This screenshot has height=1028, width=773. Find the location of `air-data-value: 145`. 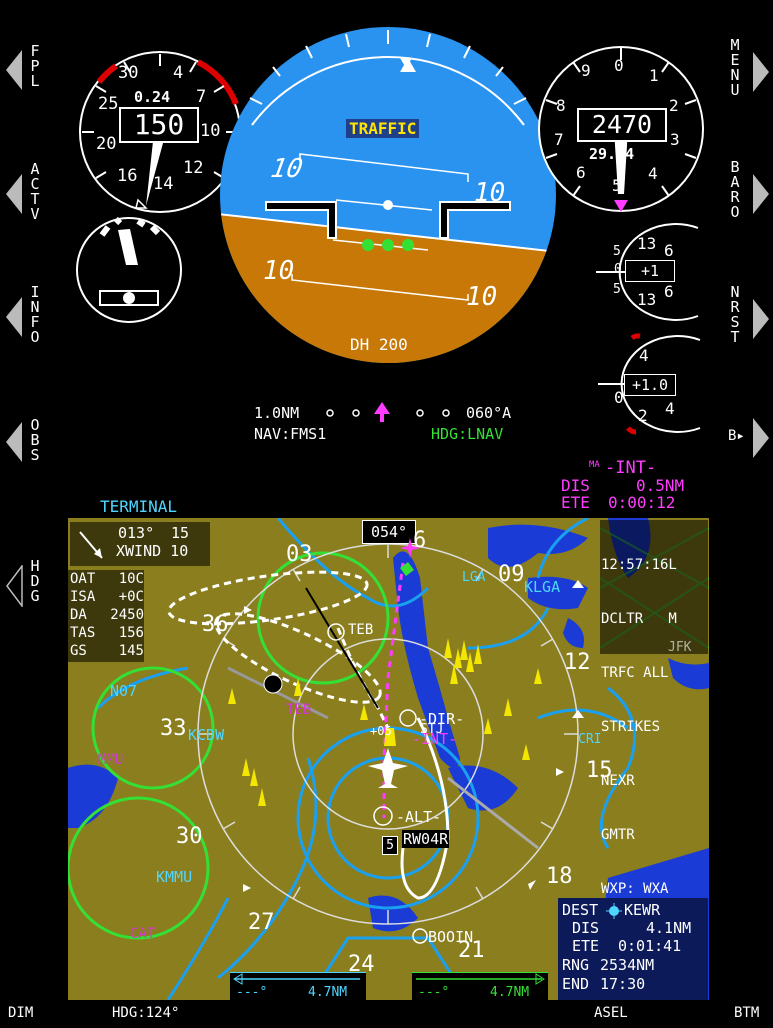

air-data-value: 145 is located at coordinates (131, 651).